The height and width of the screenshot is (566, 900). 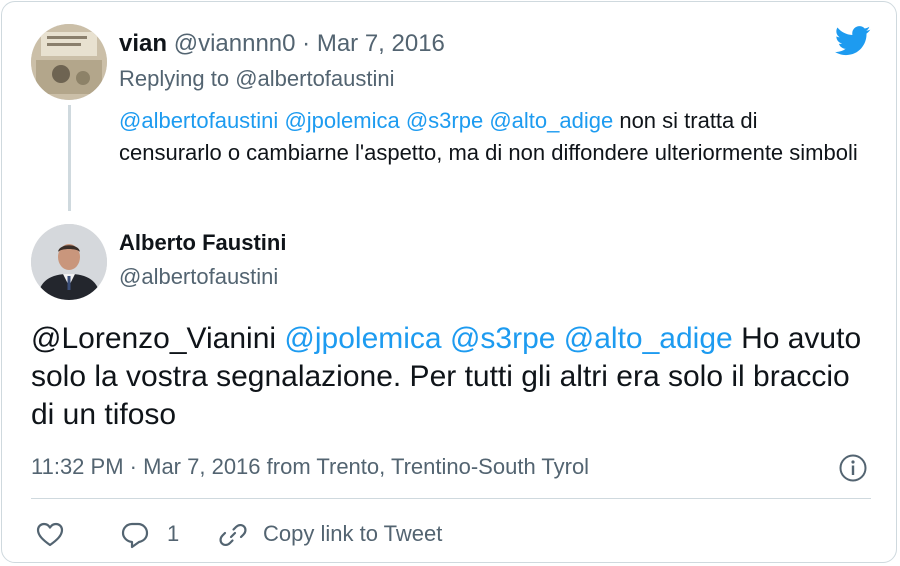 I want to click on avatar-alberto-faustini, so click(x=69, y=262).